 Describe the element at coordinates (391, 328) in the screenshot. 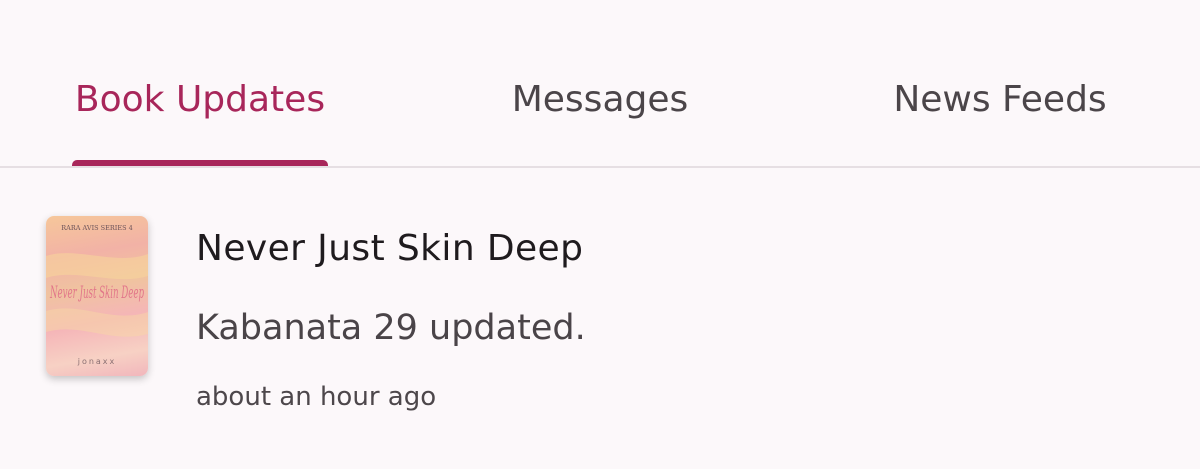

I see `update-message: Kabanata 29 updated.` at that location.